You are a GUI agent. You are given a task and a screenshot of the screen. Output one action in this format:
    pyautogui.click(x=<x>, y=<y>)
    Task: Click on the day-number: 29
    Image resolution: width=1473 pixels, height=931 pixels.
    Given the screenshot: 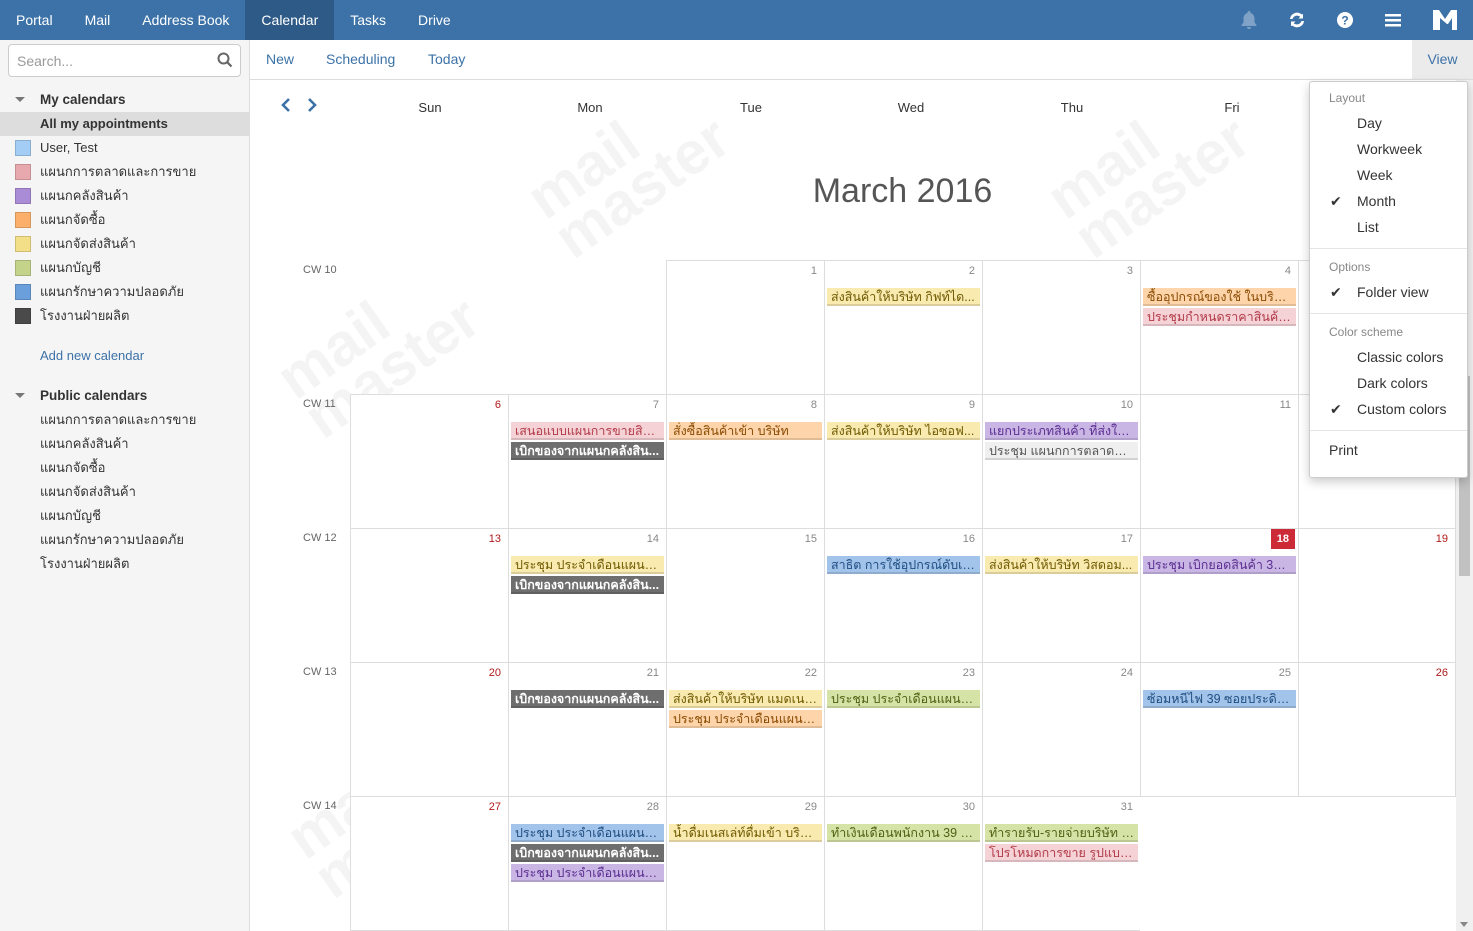 What is the action you would take?
    pyautogui.click(x=811, y=807)
    